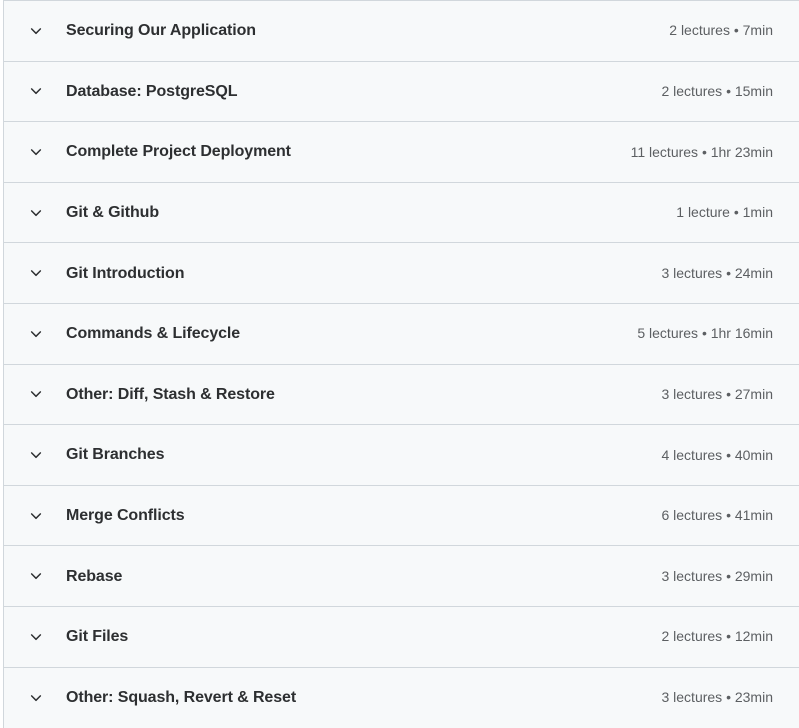  I want to click on section-meta: 2 lectures • 15min, so click(717, 90).